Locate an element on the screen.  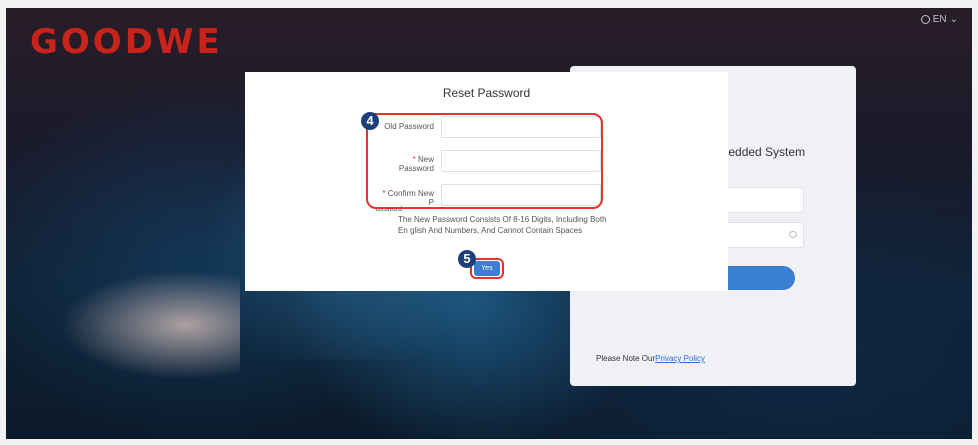
eye-icon is located at coordinates (793, 234).